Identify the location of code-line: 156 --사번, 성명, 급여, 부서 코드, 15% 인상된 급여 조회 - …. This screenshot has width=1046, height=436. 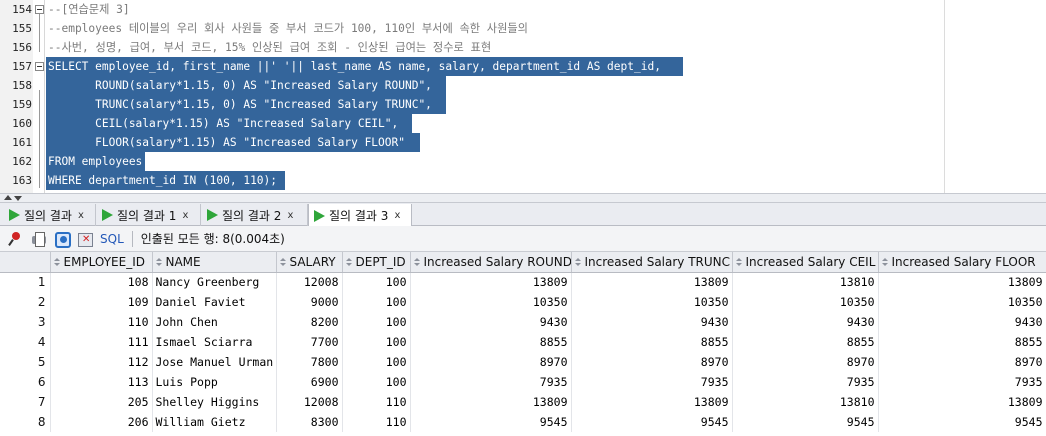
(523, 47).